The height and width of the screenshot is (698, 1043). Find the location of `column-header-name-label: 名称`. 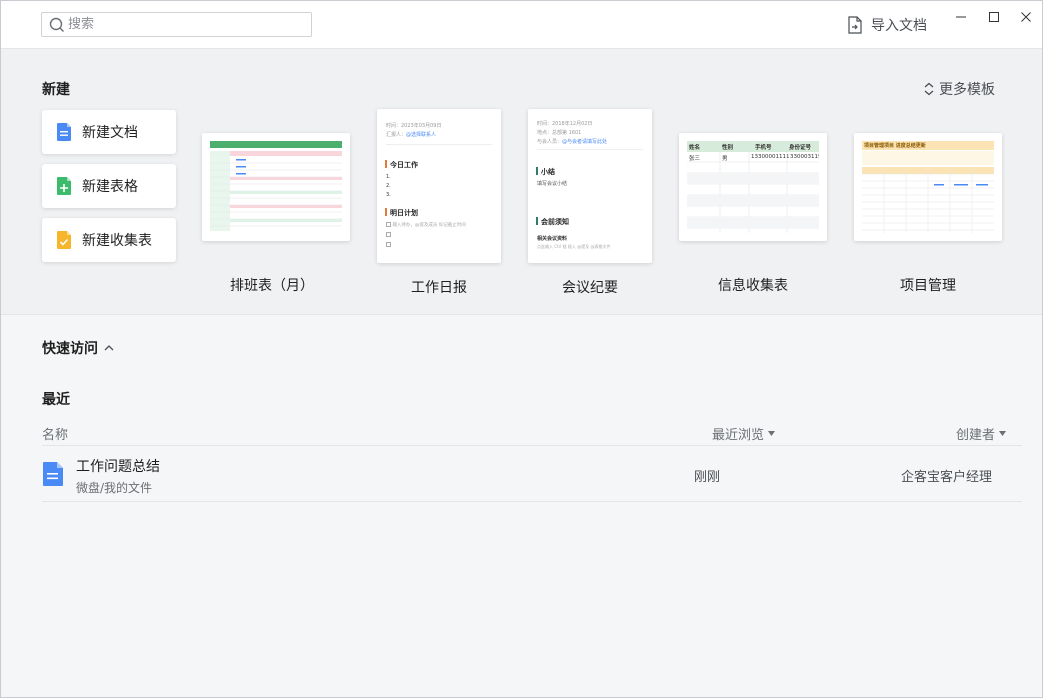

column-header-name-label: 名称 is located at coordinates (55, 435).